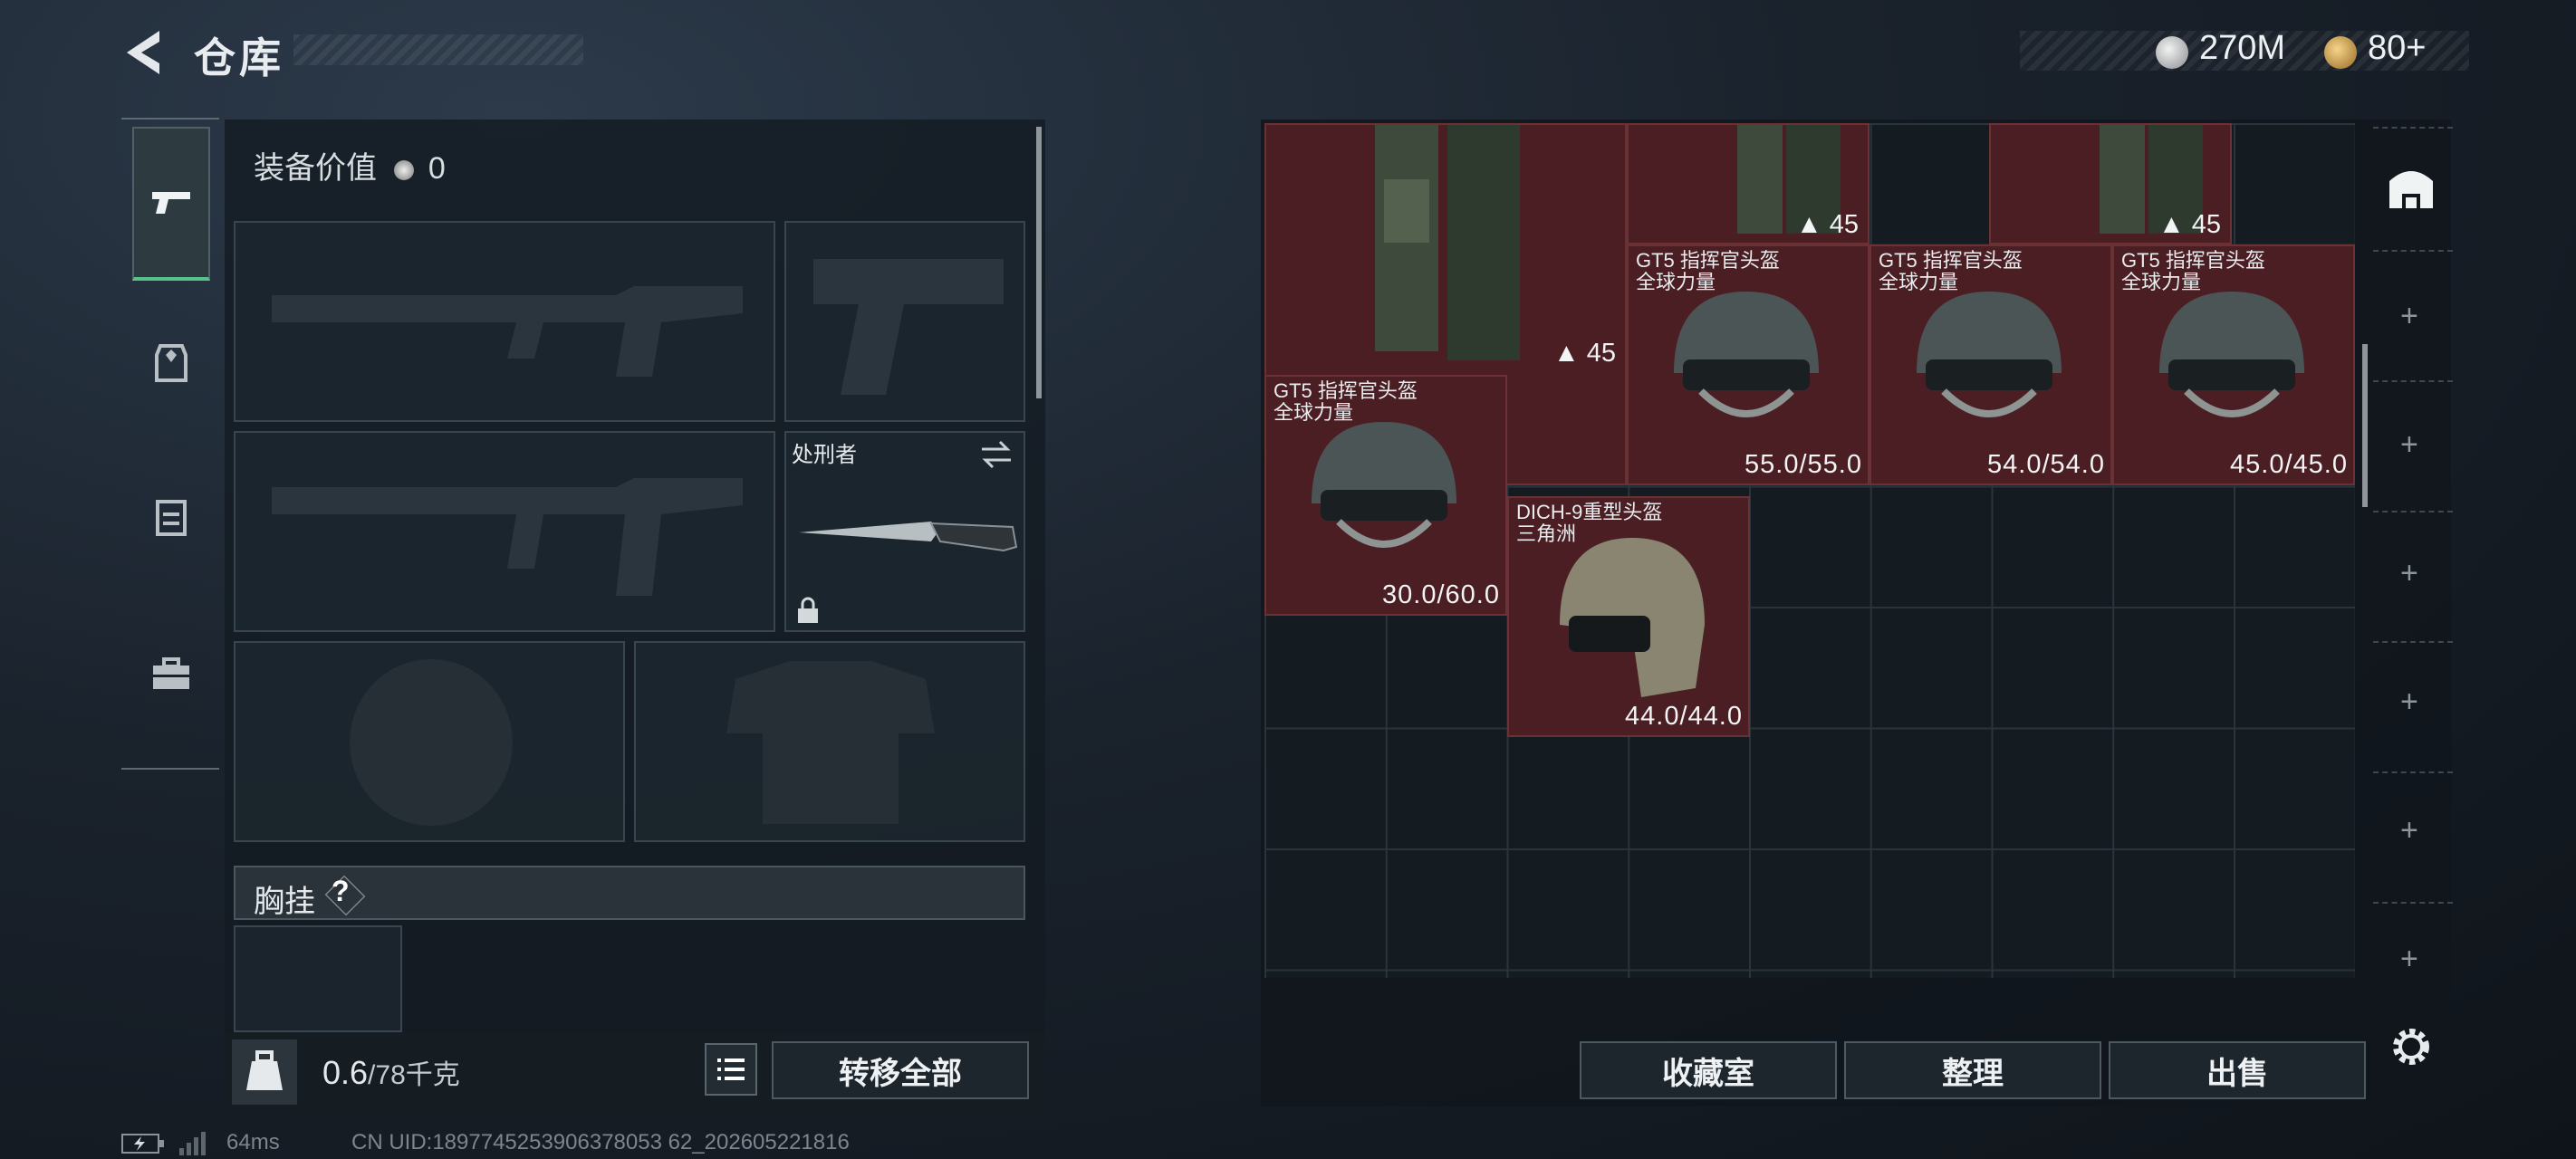 Image resolution: width=2576 pixels, height=1159 pixels. I want to click on knife-icon, so click(908, 537).